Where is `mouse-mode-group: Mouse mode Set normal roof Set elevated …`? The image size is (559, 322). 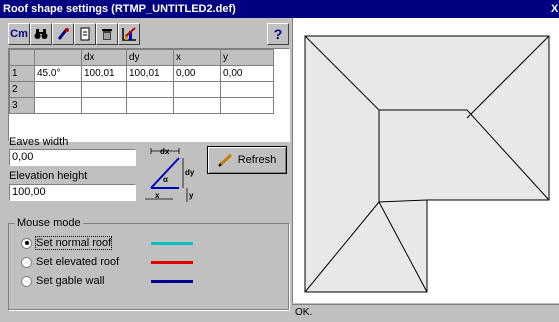
mouse-mode-group: Mouse mode Set normal roof Set elevated … is located at coordinates (148, 263).